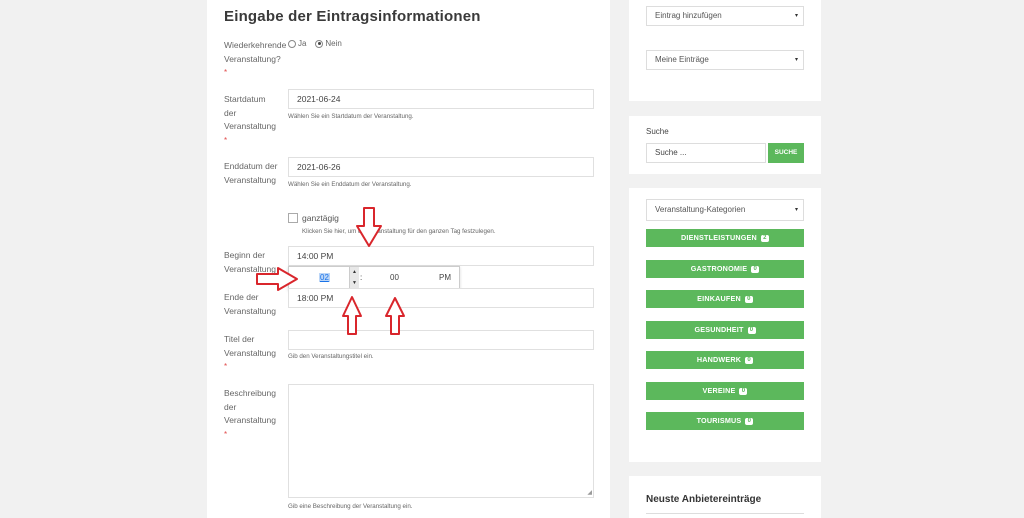 The width and height of the screenshot is (1024, 518). What do you see at coordinates (277, 279) in the screenshot?
I see `arrow-right-icon` at bounding box center [277, 279].